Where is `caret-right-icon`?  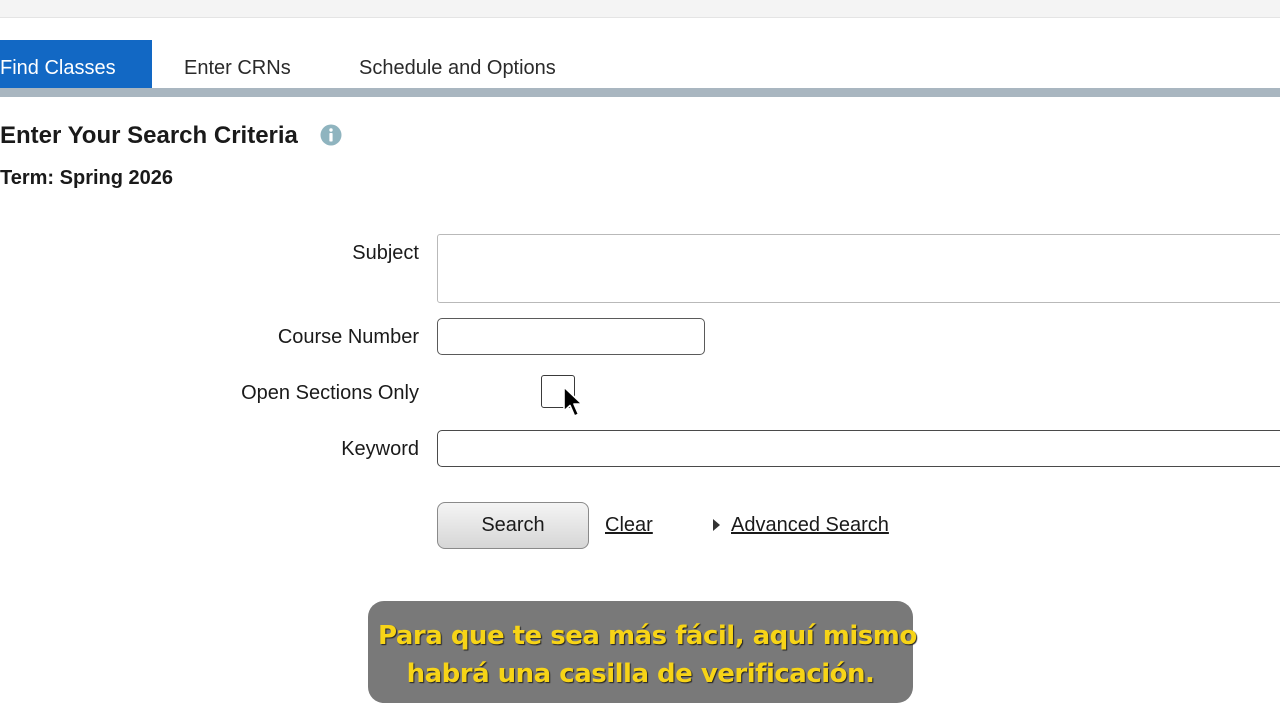 caret-right-icon is located at coordinates (716, 525).